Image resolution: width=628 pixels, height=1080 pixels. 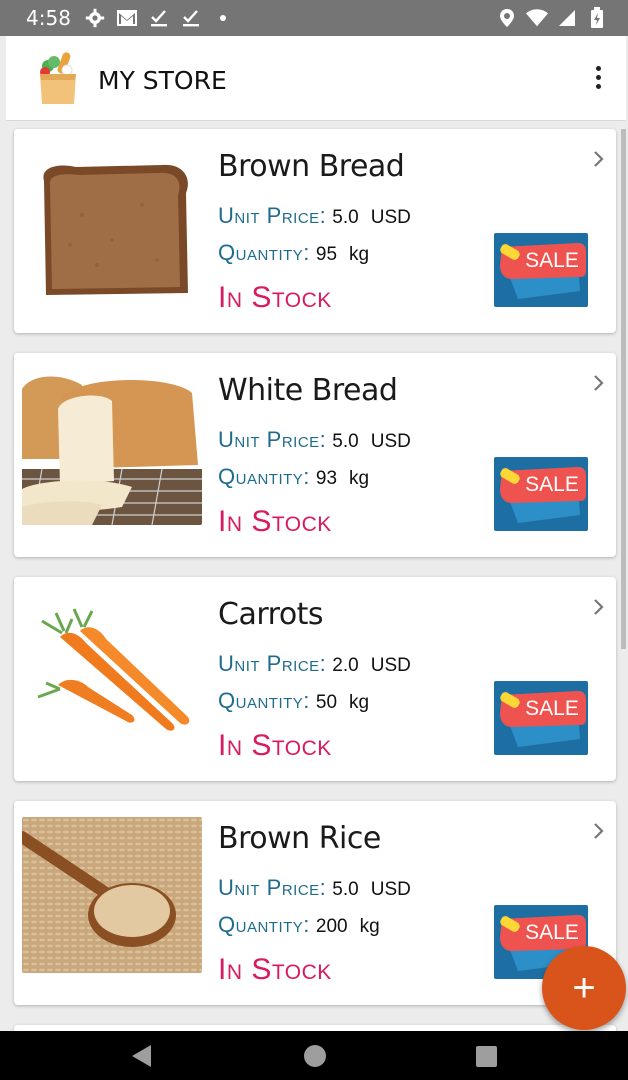 I want to click on dot-icon, so click(x=223, y=18).